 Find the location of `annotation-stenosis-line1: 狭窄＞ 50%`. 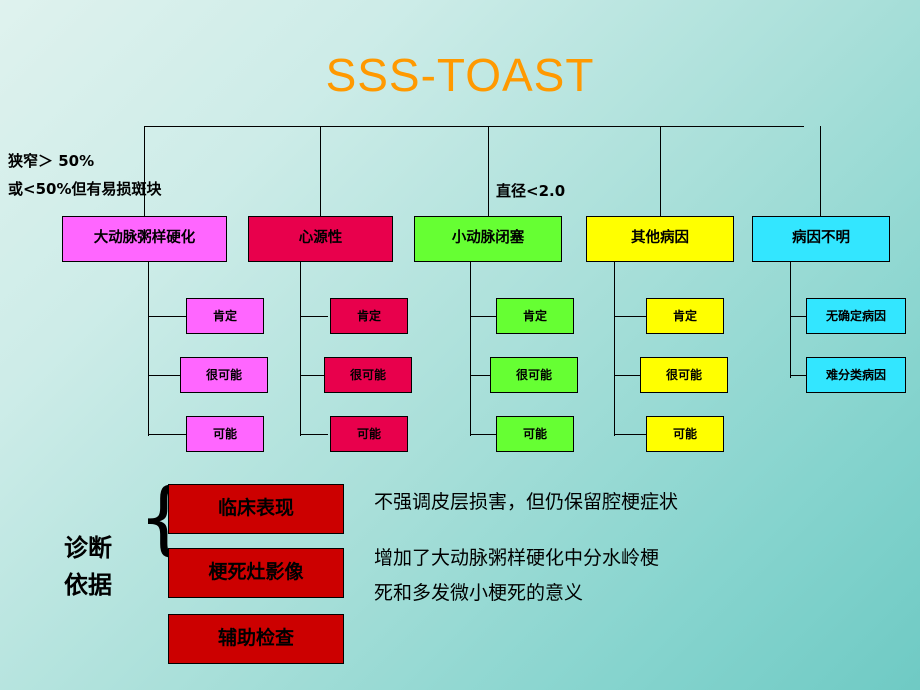

annotation-stenosis-line1: 狭窄＞ 50% is located at coordinates (51, 161).